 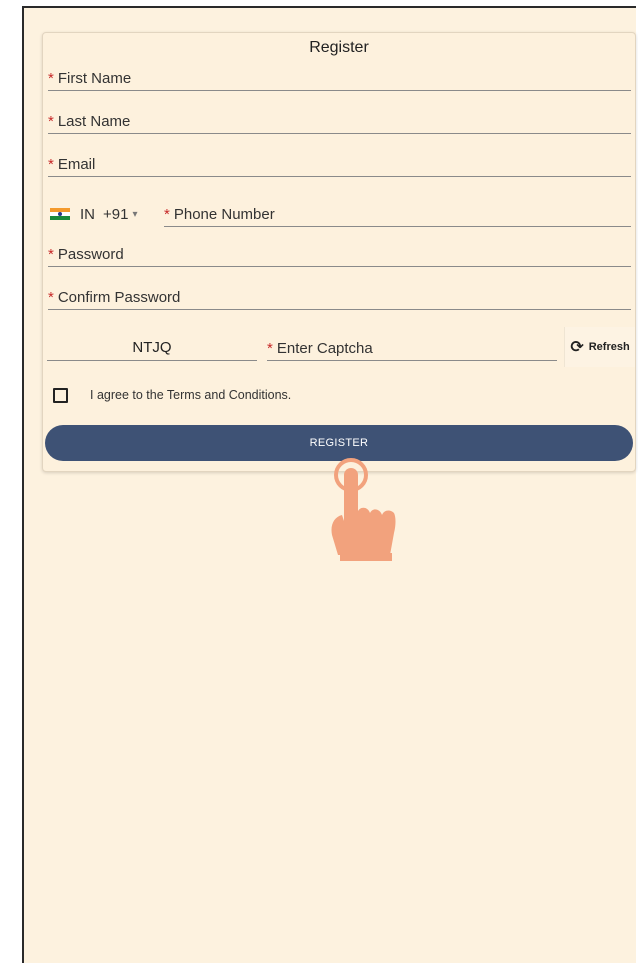 What do you see at coordinates (72, 164) in the screenshot?
I see `email-label: * Email` at bounding box center [72, 164].